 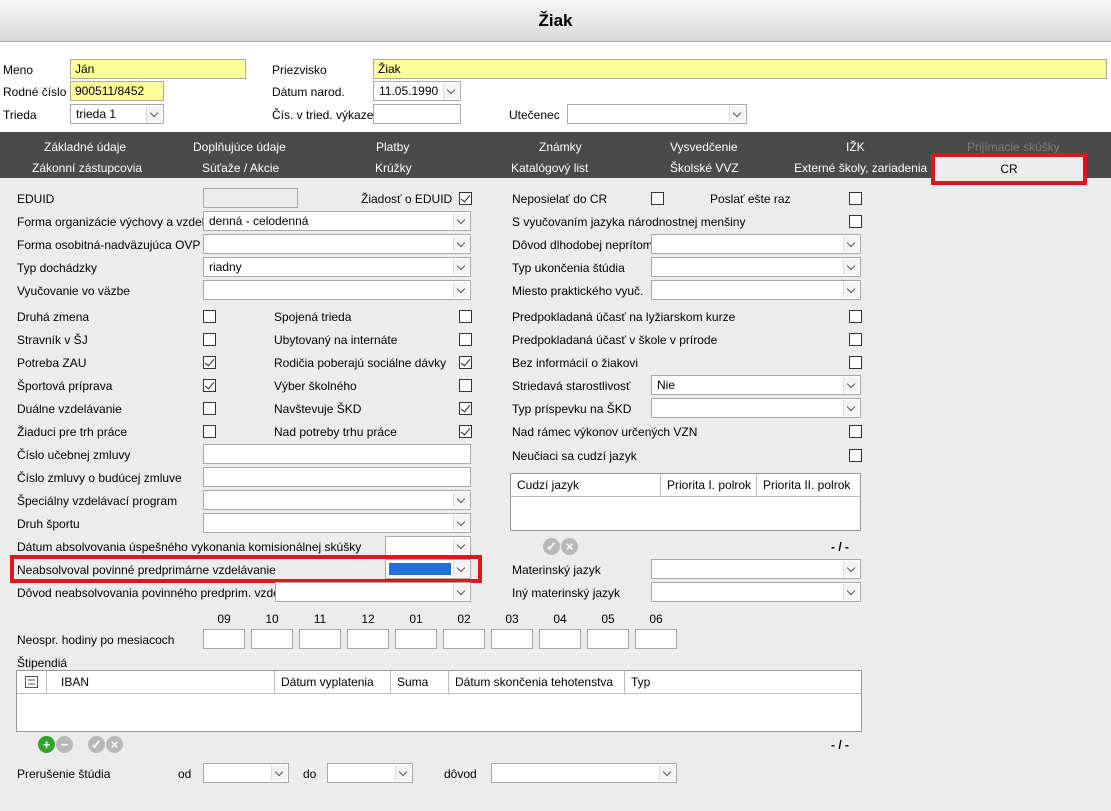 I want to click on tab-zakladne-udaje: Základné údaje, so click(x=85, y=147).